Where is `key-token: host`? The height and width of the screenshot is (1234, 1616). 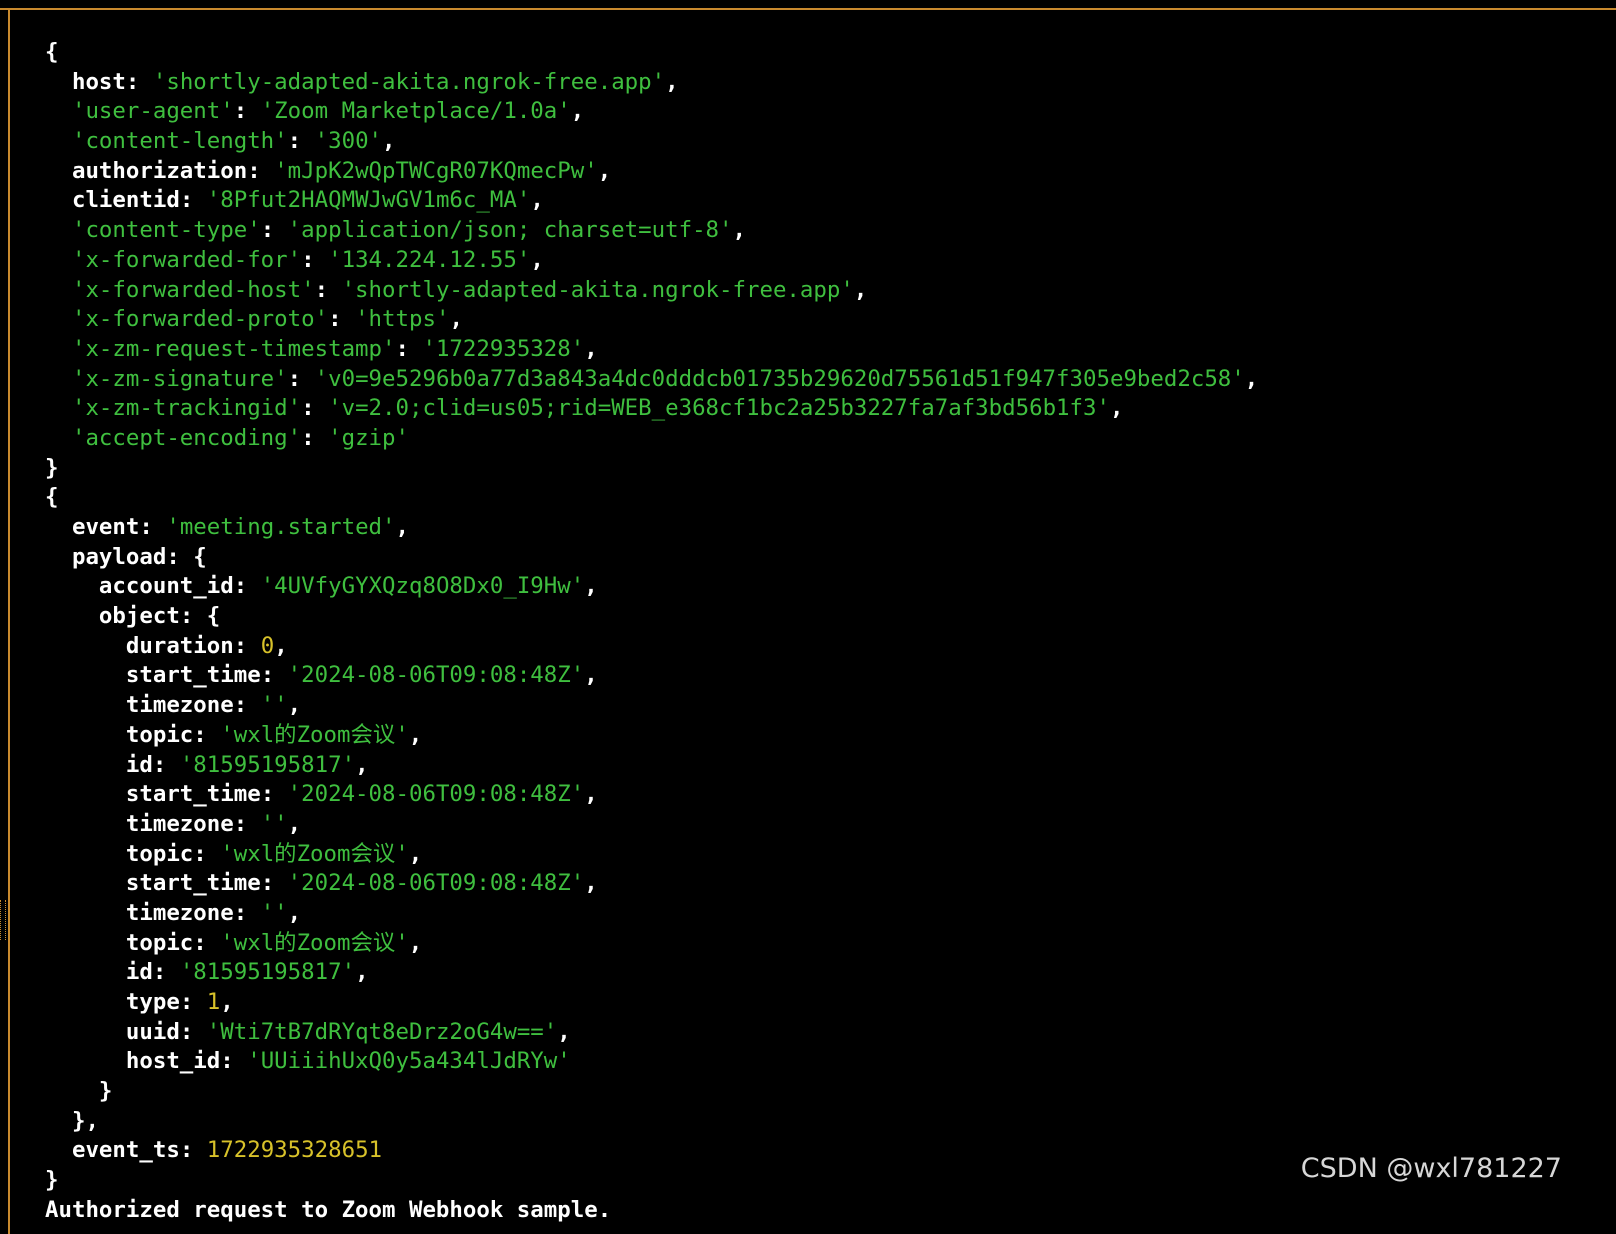
key-token: host is located at coordinates (85, 81).